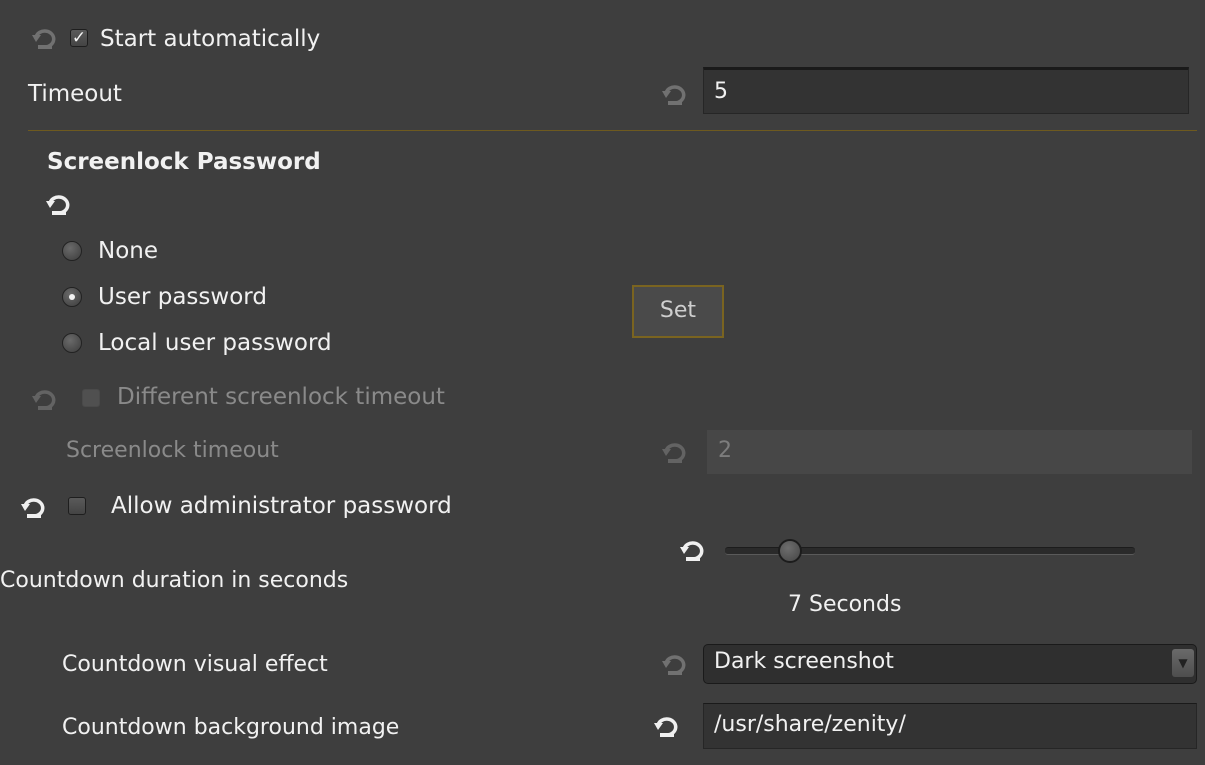 This screenshot has width=1205, height=765. I want to click on radio-none, so click(72, 251).